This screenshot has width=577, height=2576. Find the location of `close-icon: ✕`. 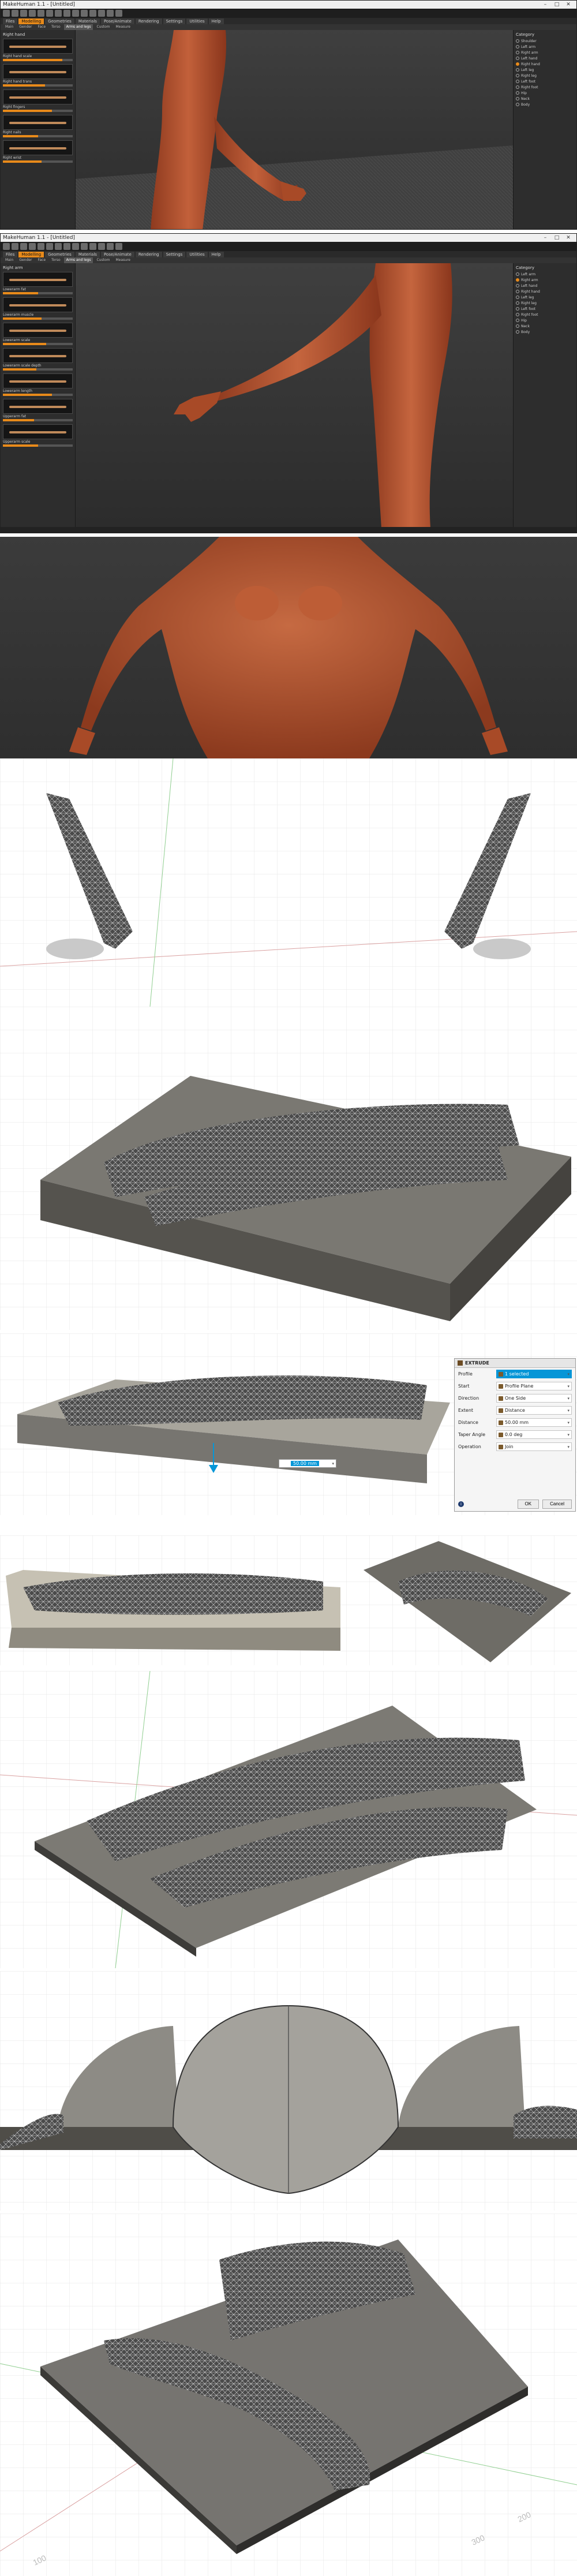

close-icon: ✕ is located at coordinates (568, 5).